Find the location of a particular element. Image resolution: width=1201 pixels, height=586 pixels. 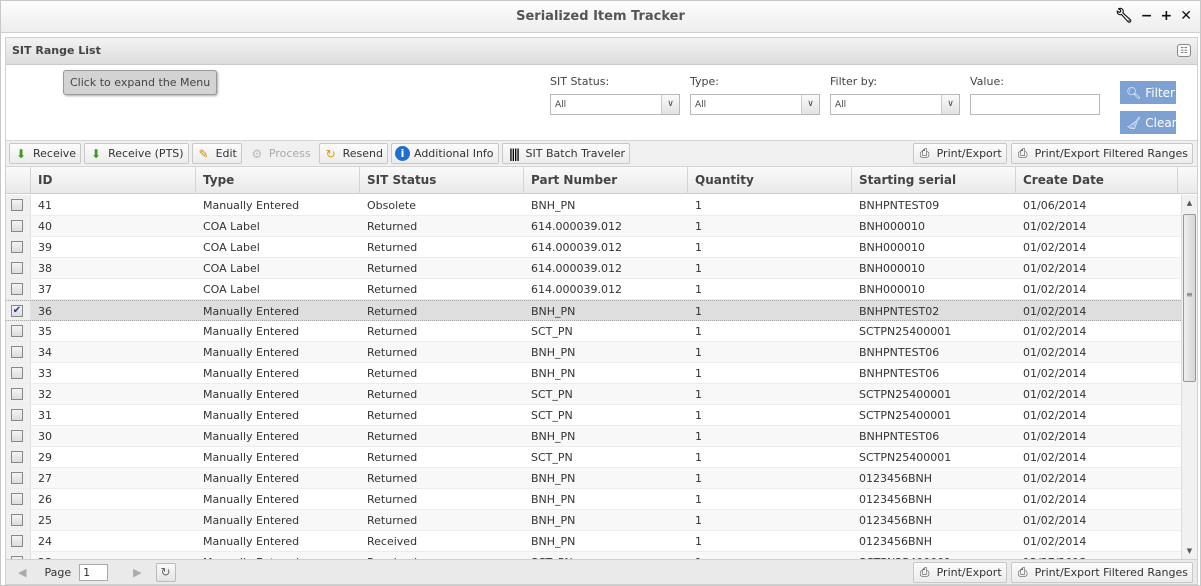

value-input is located at coordinates (1035, 104).